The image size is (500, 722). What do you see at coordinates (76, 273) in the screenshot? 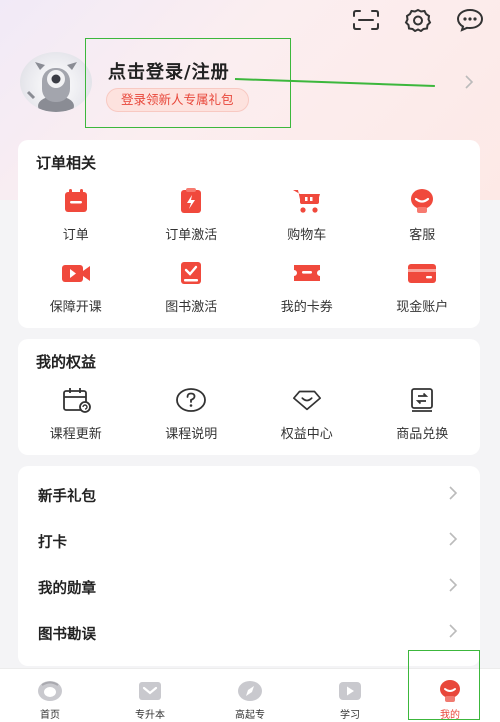
I see `video-course-icon` at bounding box center [76, 273].